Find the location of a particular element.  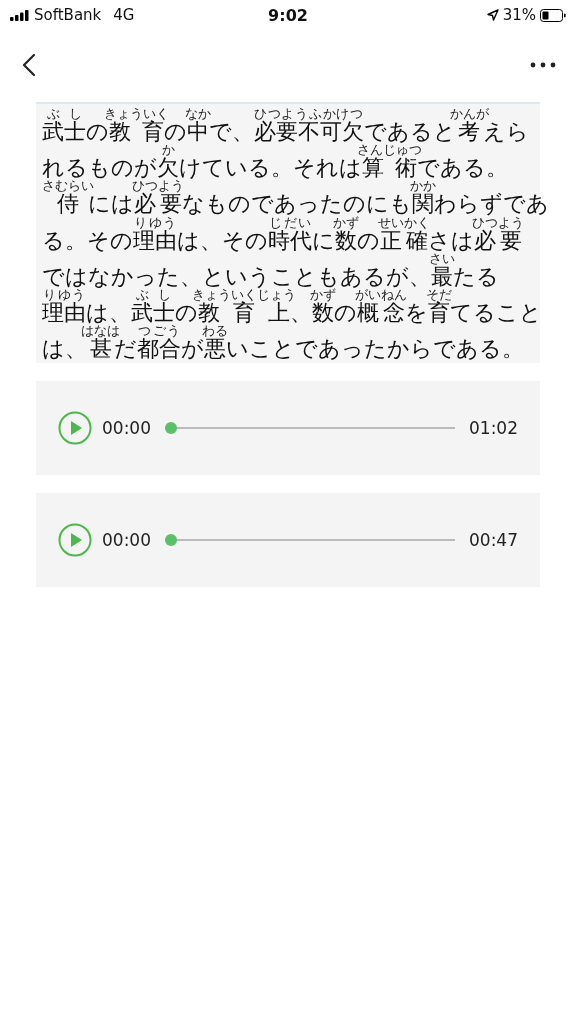

location-icon is located at coordinates (492, 15).